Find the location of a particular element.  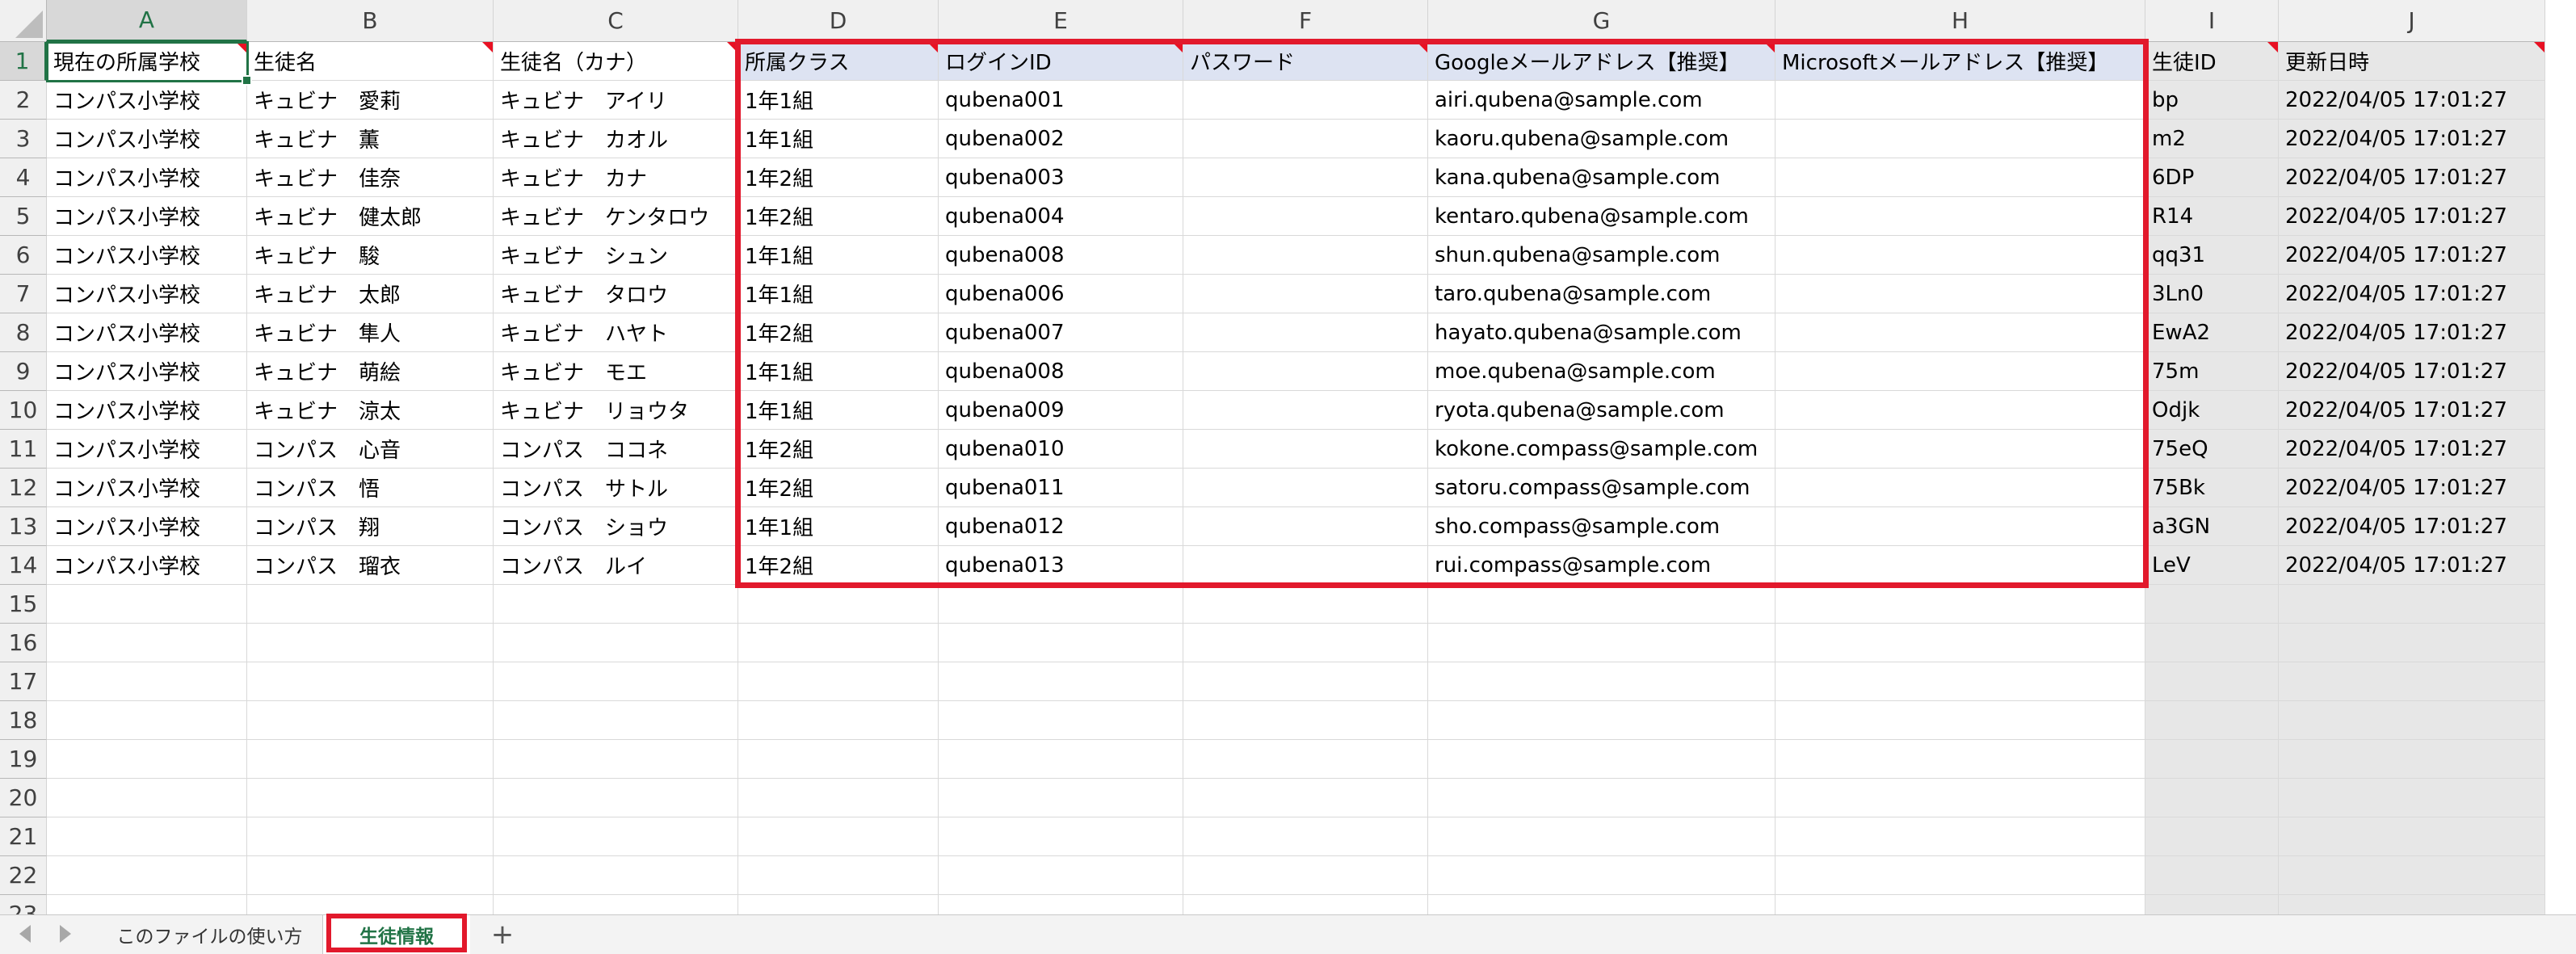

data-cell: LeV is located at coordinates (2212, 565).